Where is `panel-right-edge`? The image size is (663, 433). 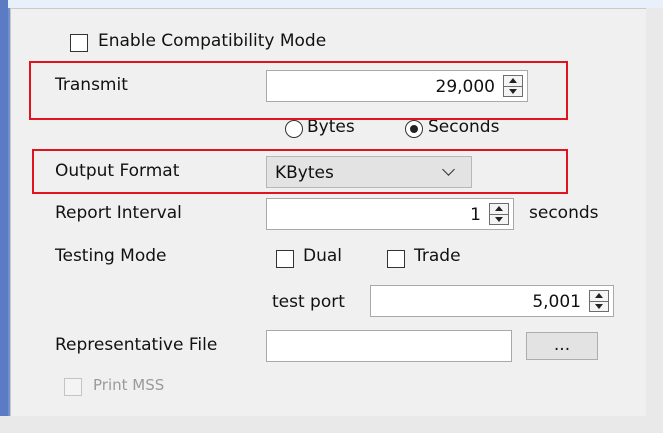 panel-right-edge is located at coordinates (654, 220).